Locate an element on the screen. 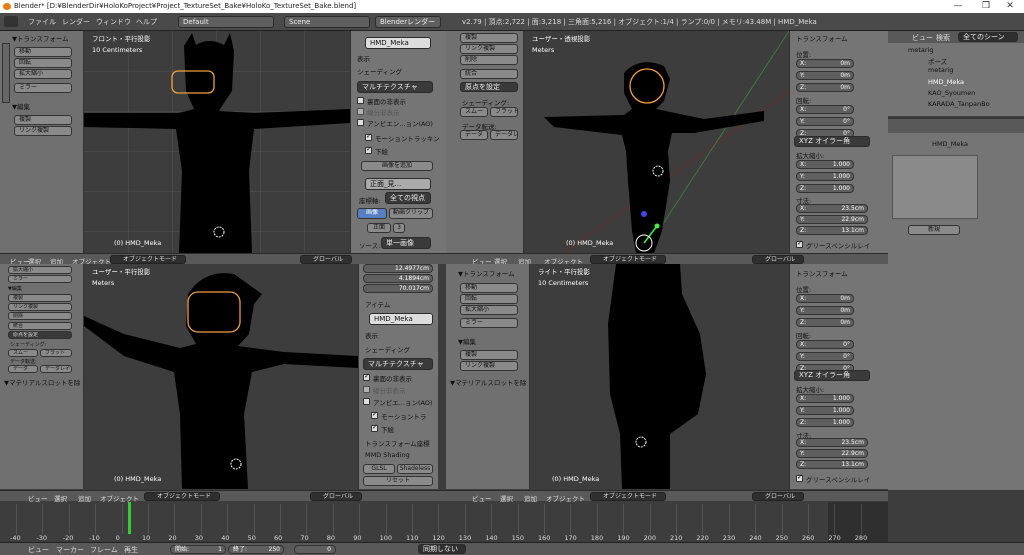 This screenshot has height=555, width=1024. set-origin-select: 原点を設定 is located at coordinates (40, 335).